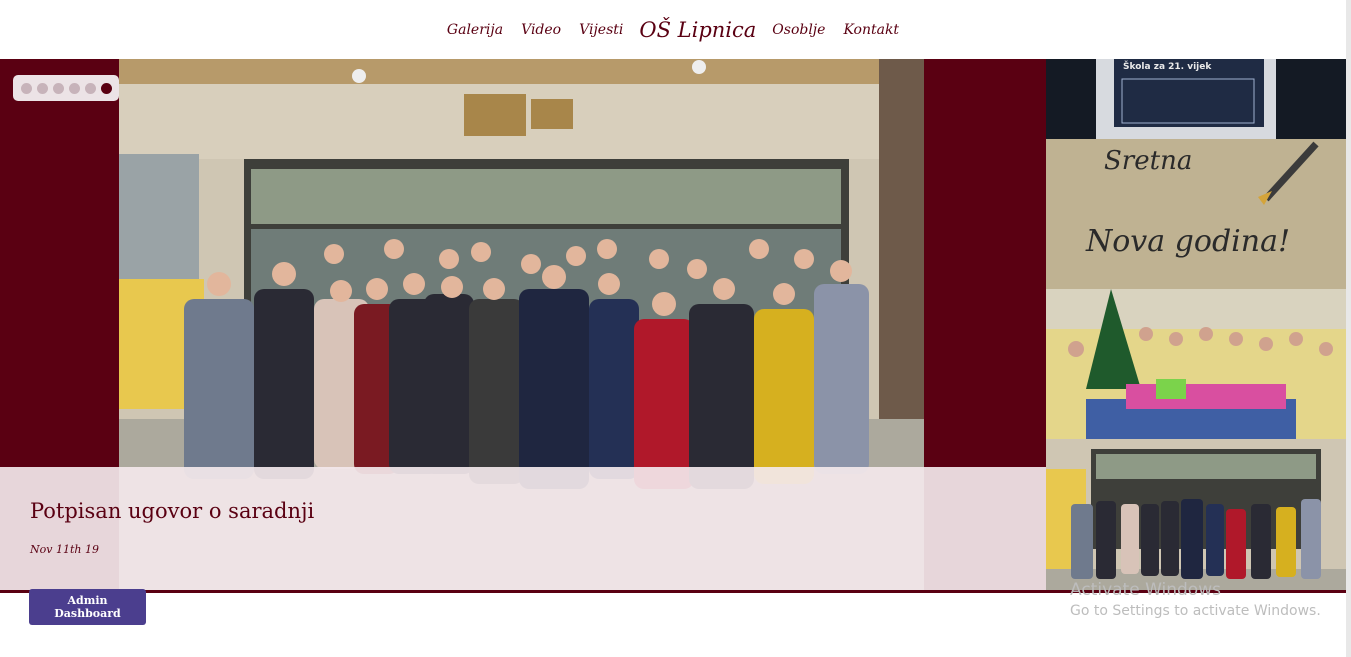  Describe the element at coordinates (601, 30) in the screenshot. I see `nav-vijesti: Vijesti` at that location.